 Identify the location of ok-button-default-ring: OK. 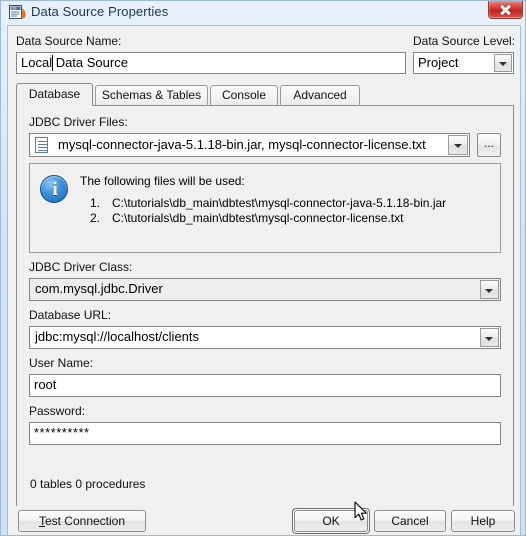
(331, 521).